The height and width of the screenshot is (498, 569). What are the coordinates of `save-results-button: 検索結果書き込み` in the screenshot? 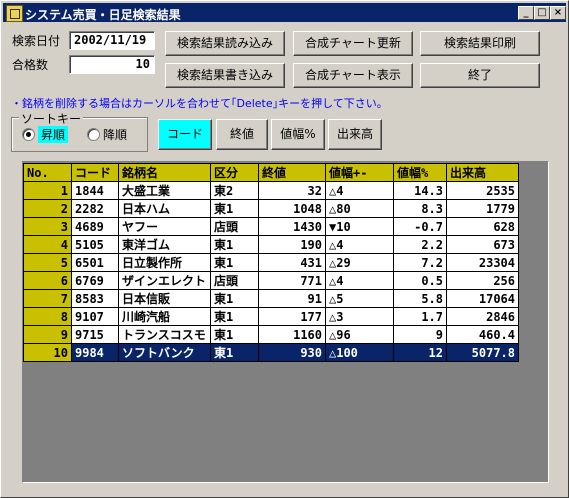 It's located at (225, 75).